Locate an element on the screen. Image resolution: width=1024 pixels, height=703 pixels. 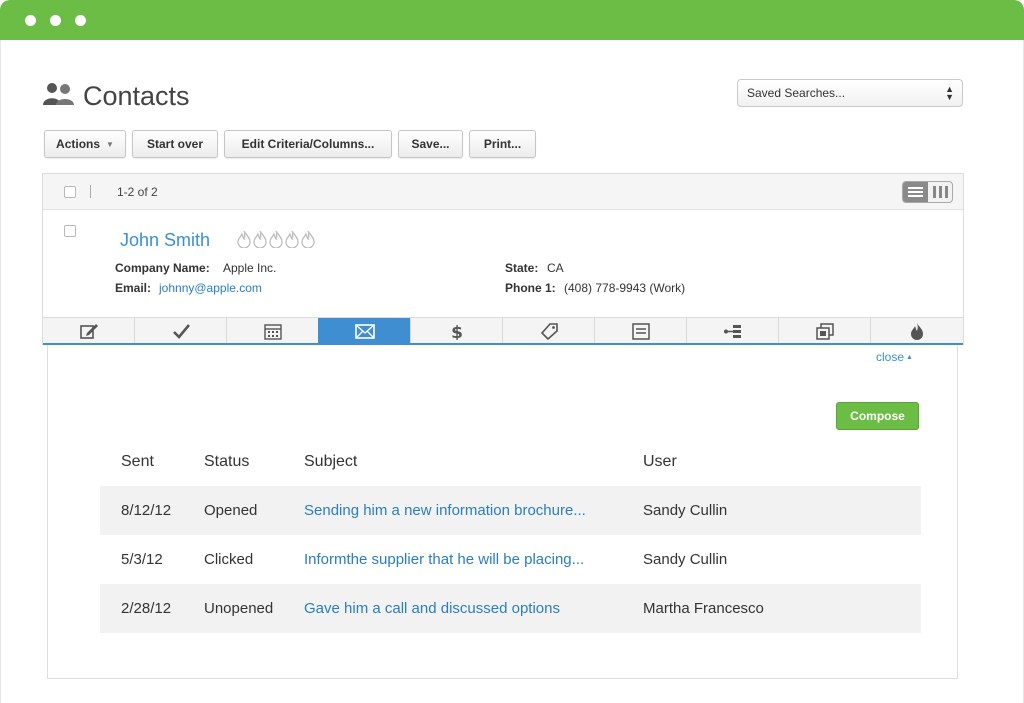
tab-notes is located at coordinates (88, 331).